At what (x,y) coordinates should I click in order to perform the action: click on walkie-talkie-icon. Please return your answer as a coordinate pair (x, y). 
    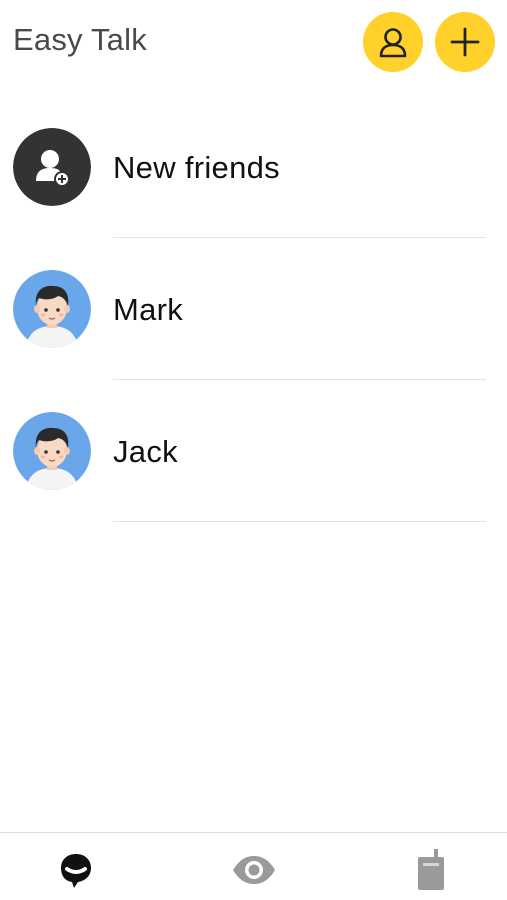
    Looking at the image, I should click on (431, 869).